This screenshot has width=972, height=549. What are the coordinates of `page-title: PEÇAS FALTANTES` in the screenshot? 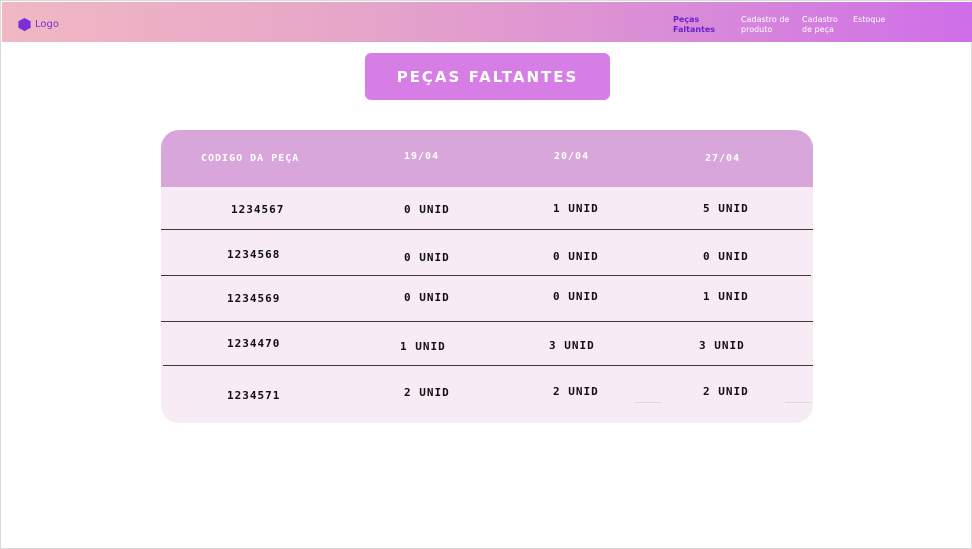 It's located at (487, 76).